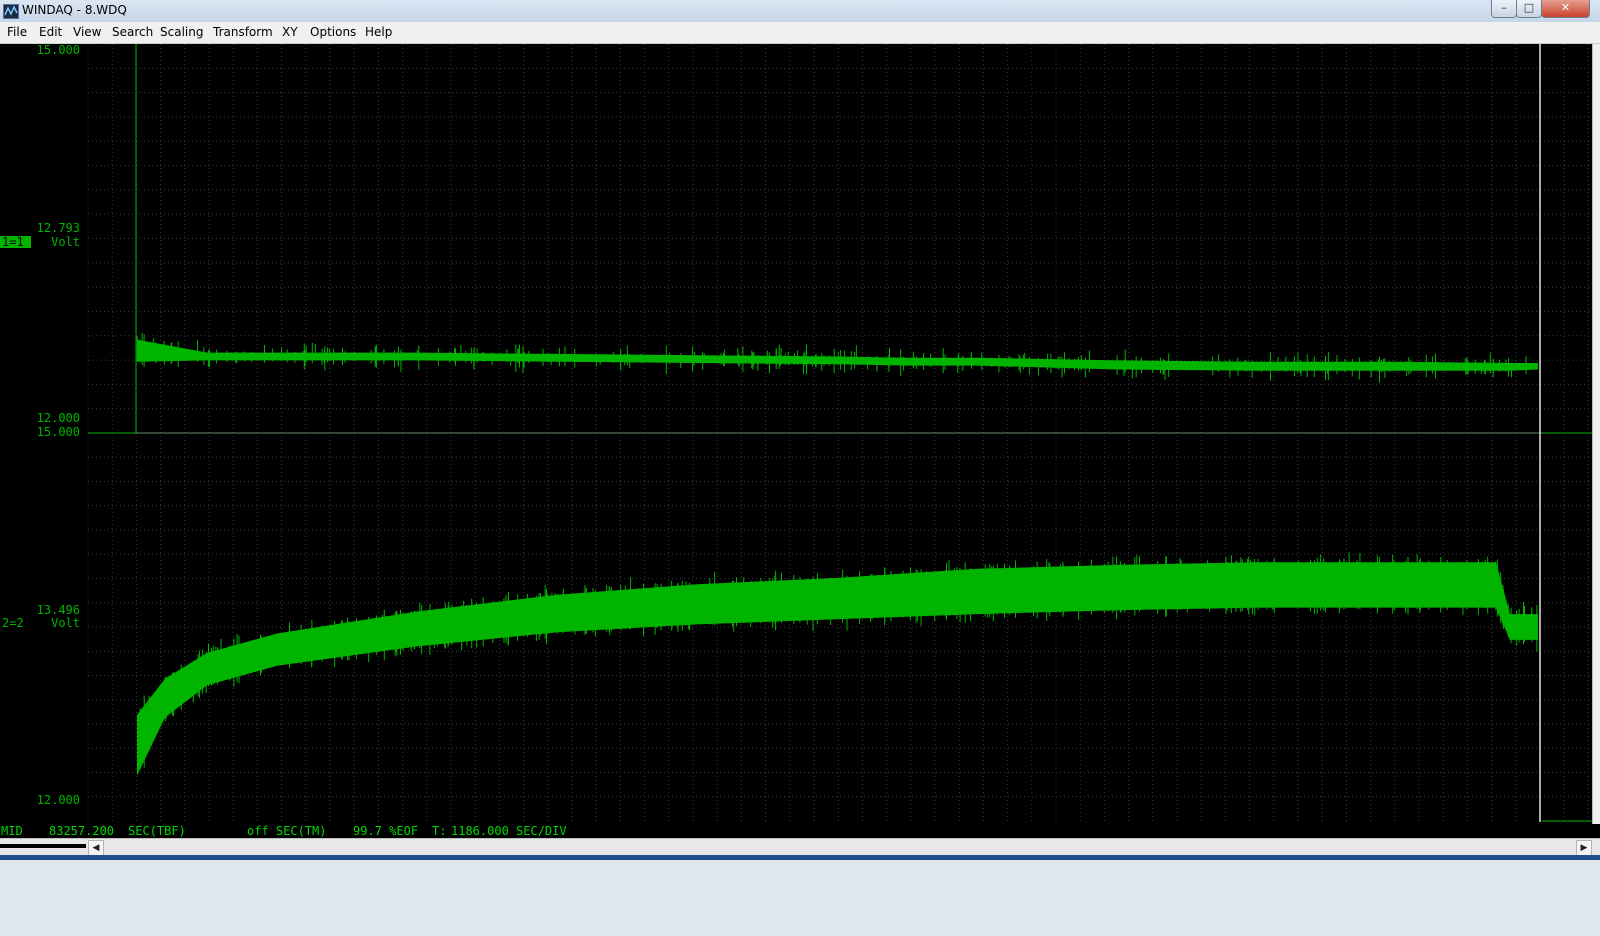 The width and height of the screenshot is (1600, 936). Describe the element at coordinates (181, 32) in the screenshot. I see `menu-scaling: Scaling` at that location.